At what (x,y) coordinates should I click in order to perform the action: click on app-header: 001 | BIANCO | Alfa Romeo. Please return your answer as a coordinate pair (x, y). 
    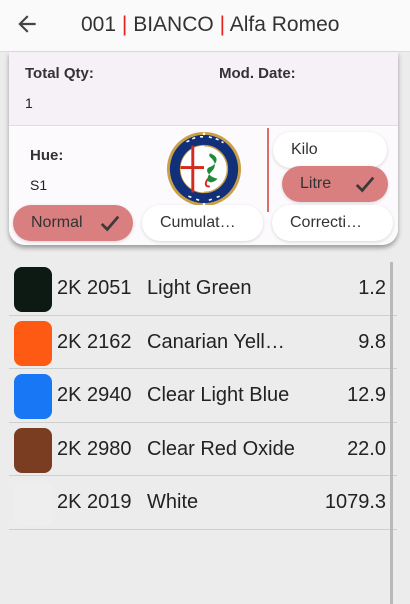
    Looking at the image, I should click on (205, 26).